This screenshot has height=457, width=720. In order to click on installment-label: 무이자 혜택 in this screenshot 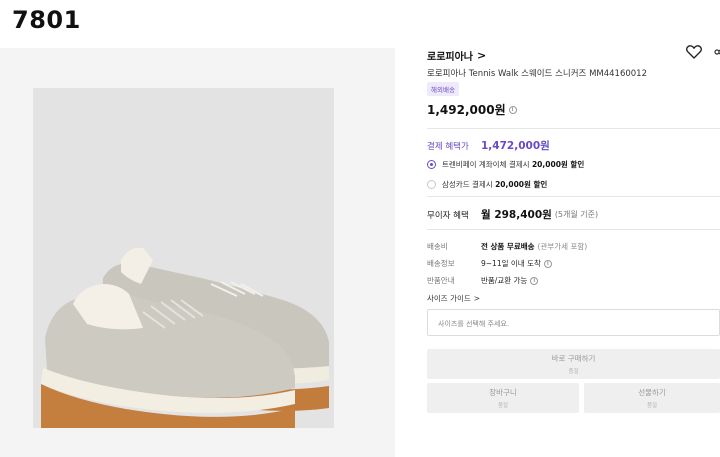, I will do `click(448, 215)`.